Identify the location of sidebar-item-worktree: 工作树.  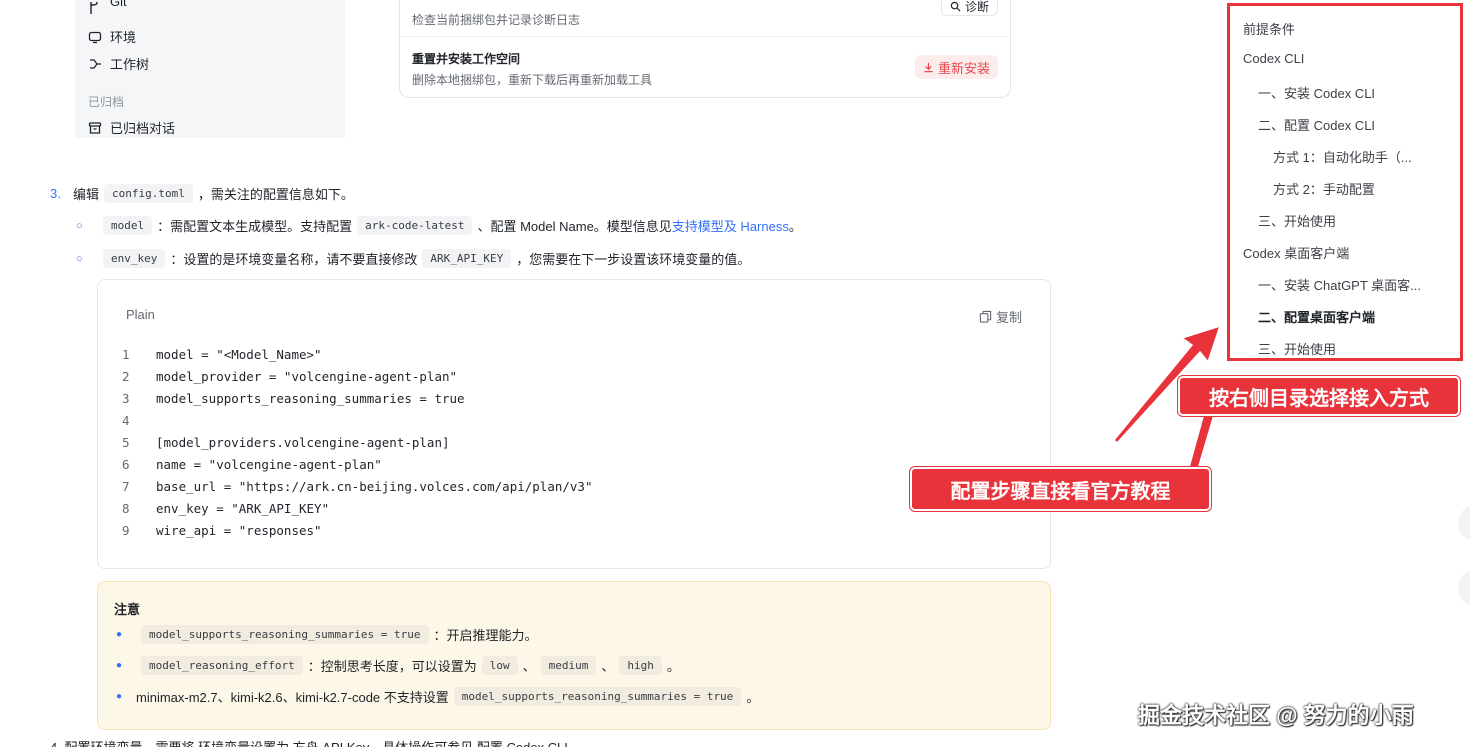
(118, 63).